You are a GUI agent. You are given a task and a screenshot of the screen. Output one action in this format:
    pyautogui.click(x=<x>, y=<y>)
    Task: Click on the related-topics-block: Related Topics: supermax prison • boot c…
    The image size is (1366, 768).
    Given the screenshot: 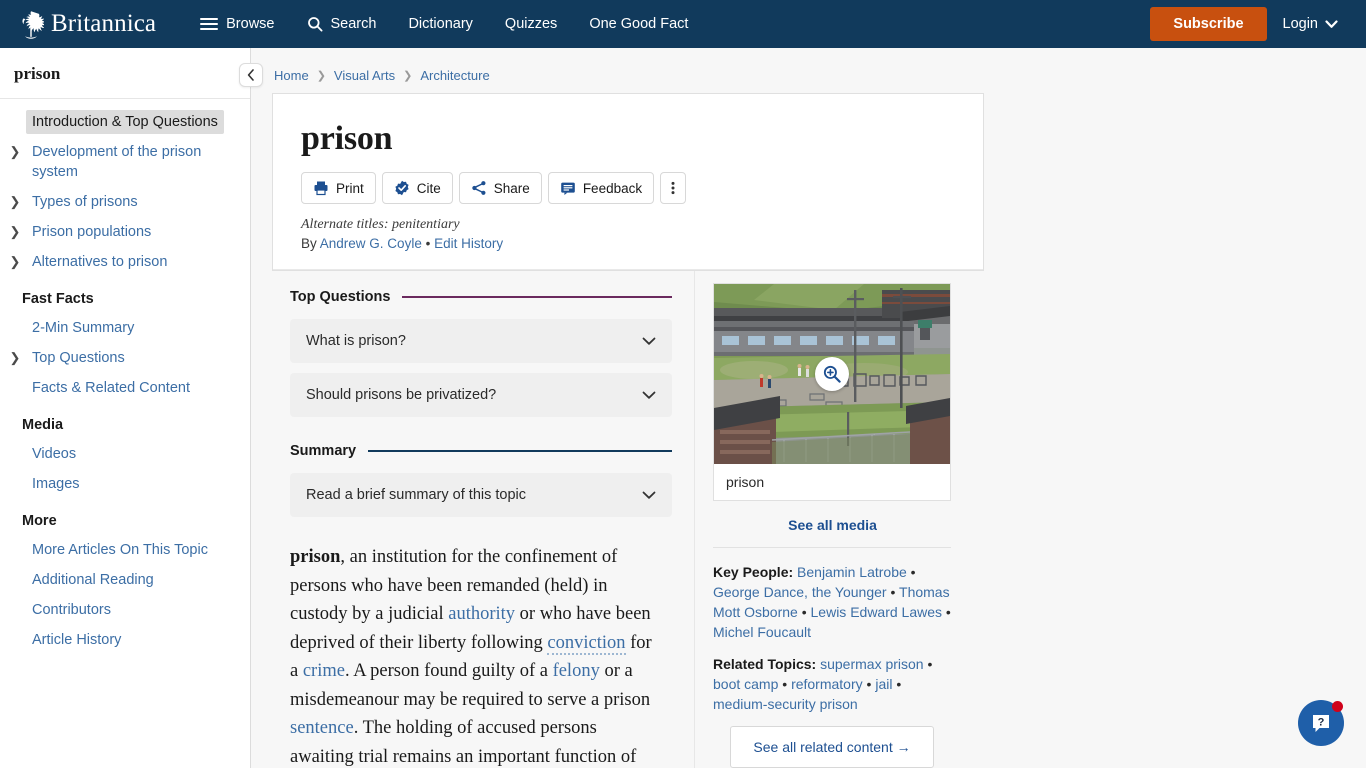 What is the action you would take?
    pyautogui.click(x=832, y=684)
    